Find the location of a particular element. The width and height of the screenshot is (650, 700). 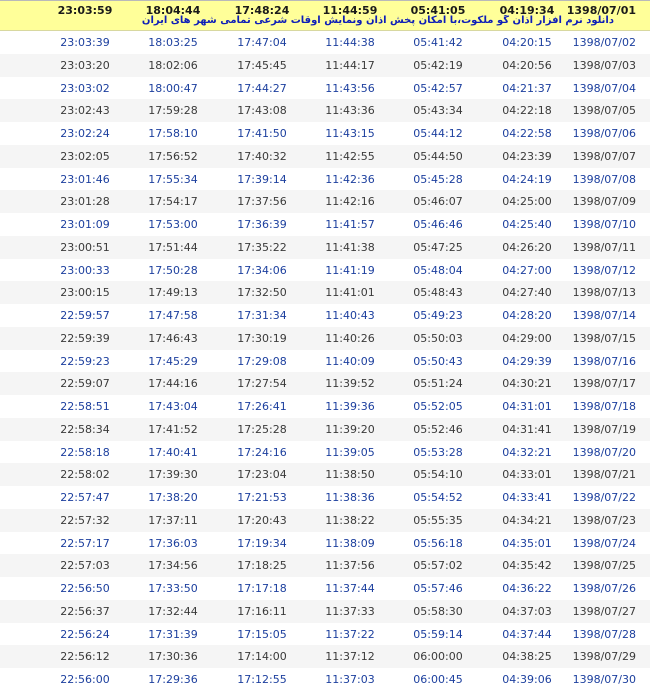

time-cell: 05:47:25 is located at coordinates (438, 247).